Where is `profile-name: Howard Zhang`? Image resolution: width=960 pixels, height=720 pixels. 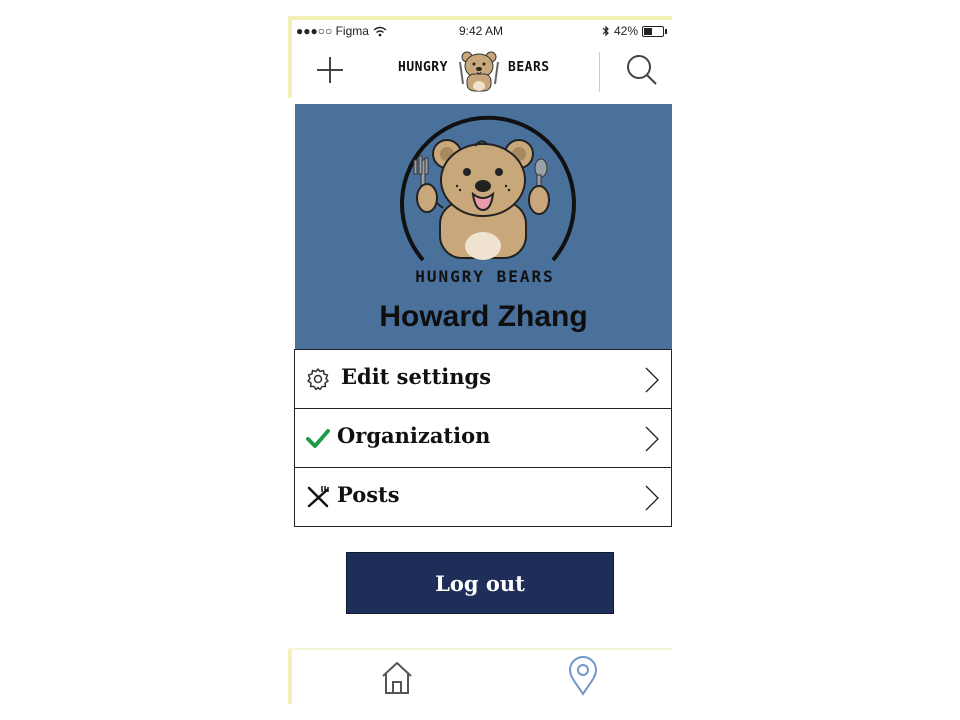
profile-name: Howard Zhang is located at coordinates (483, 316).